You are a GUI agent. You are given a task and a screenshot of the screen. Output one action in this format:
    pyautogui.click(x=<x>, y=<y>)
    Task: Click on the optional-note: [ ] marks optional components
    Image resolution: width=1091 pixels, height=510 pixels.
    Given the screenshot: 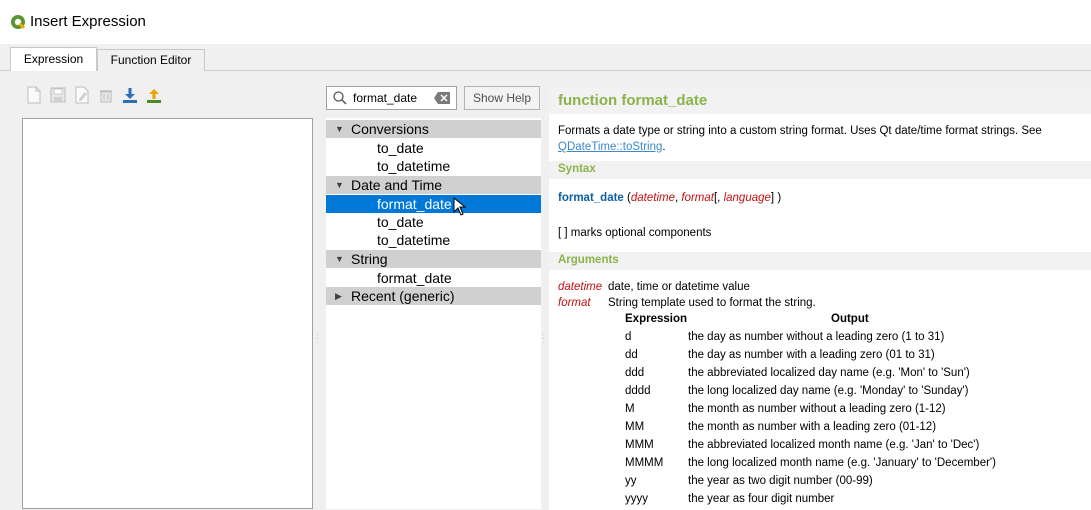 What is the action you would take?
    pyautogui.click(x=635, y=233)
    